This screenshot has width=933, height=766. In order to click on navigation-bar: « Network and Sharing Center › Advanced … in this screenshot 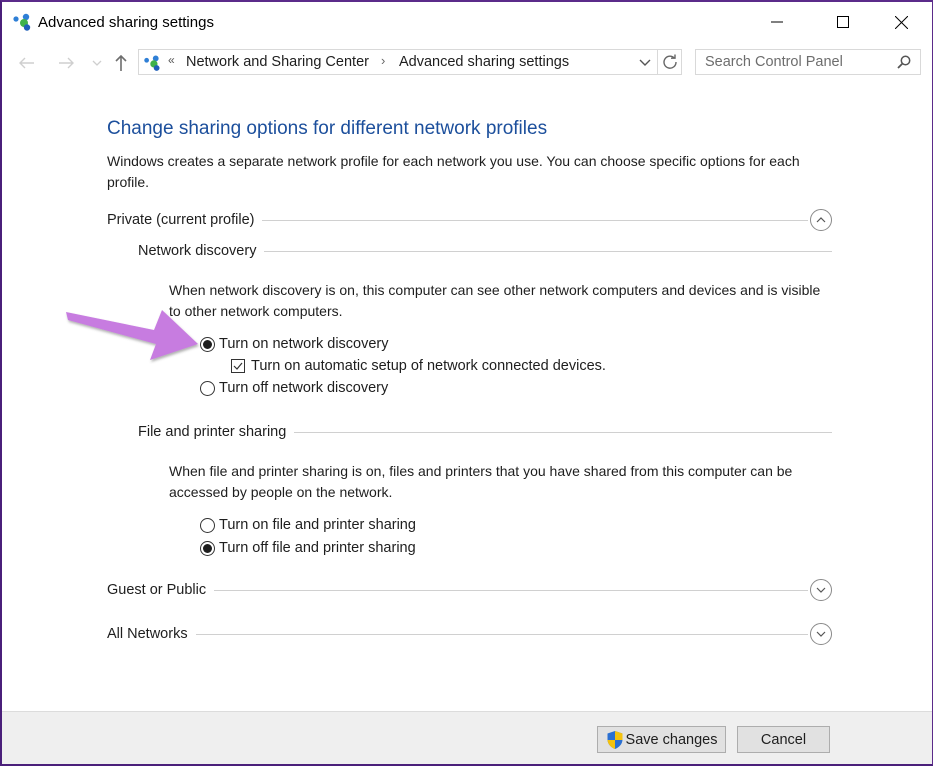, I will do `click(467, 63)`.